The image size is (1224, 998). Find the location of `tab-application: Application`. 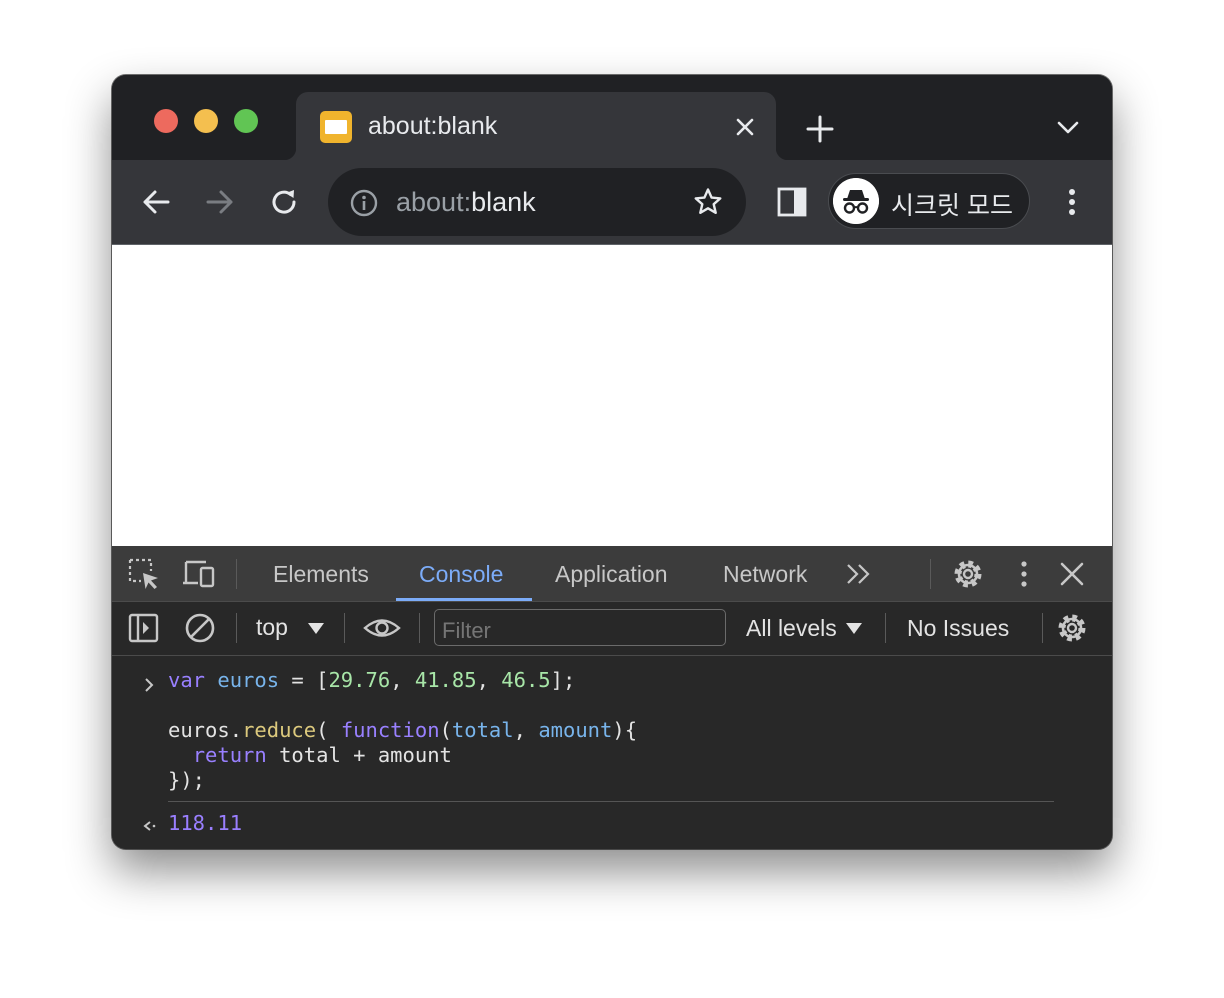

tab-application: Application is located at coordinates (611, 574).